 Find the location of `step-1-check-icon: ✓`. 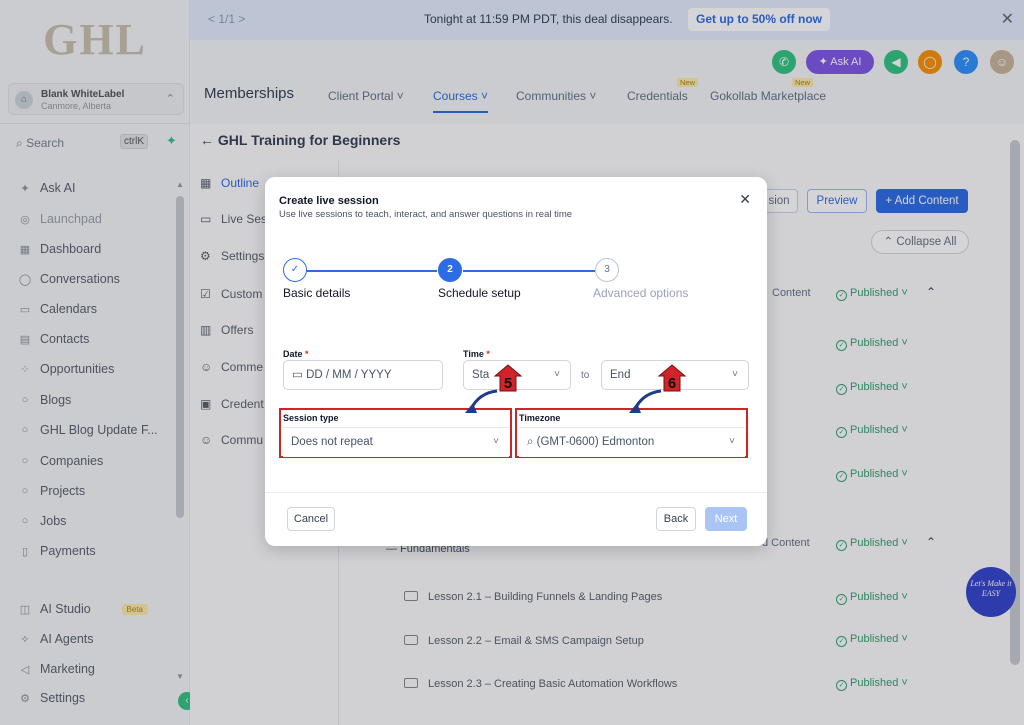

step-1-check-icon: ✓ is located at coordinates (295, 270).